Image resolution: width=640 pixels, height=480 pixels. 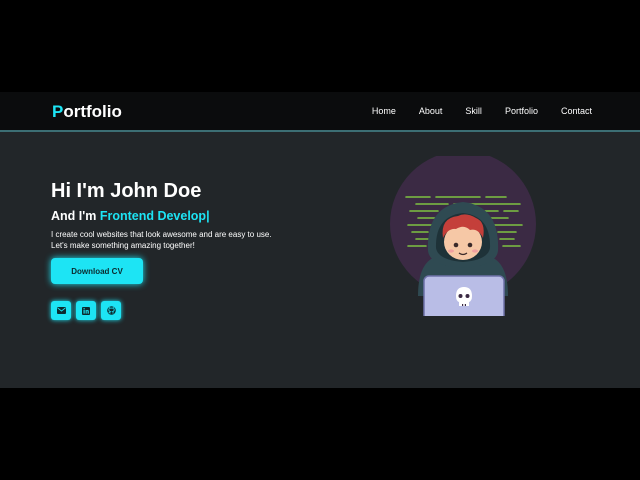 I want to click on logo: Portfolio, so click(x=87, y=112).